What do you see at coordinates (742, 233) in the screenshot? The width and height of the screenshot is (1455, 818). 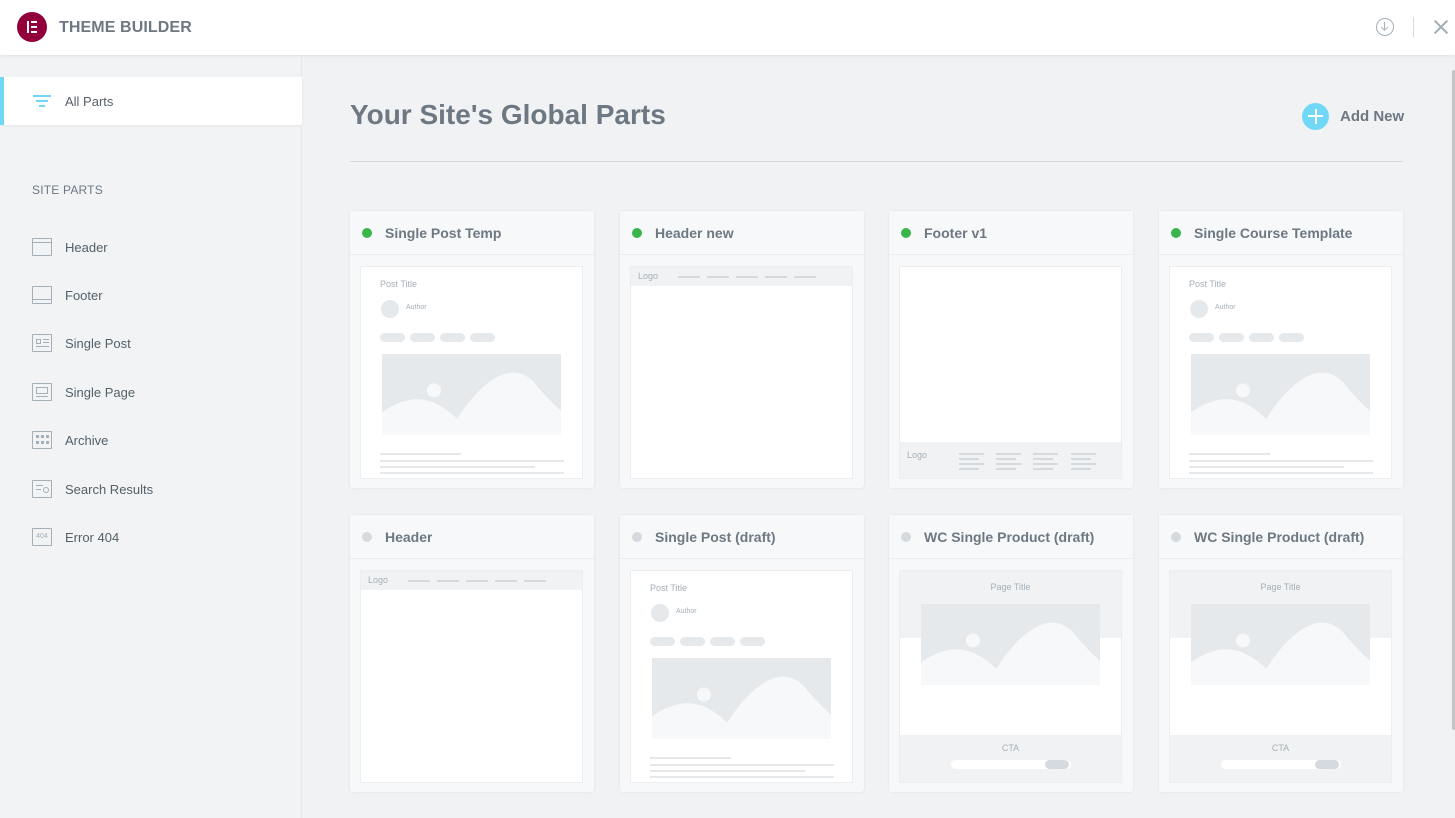 I see `card-header: Header new` at bounding box center [742, 233].